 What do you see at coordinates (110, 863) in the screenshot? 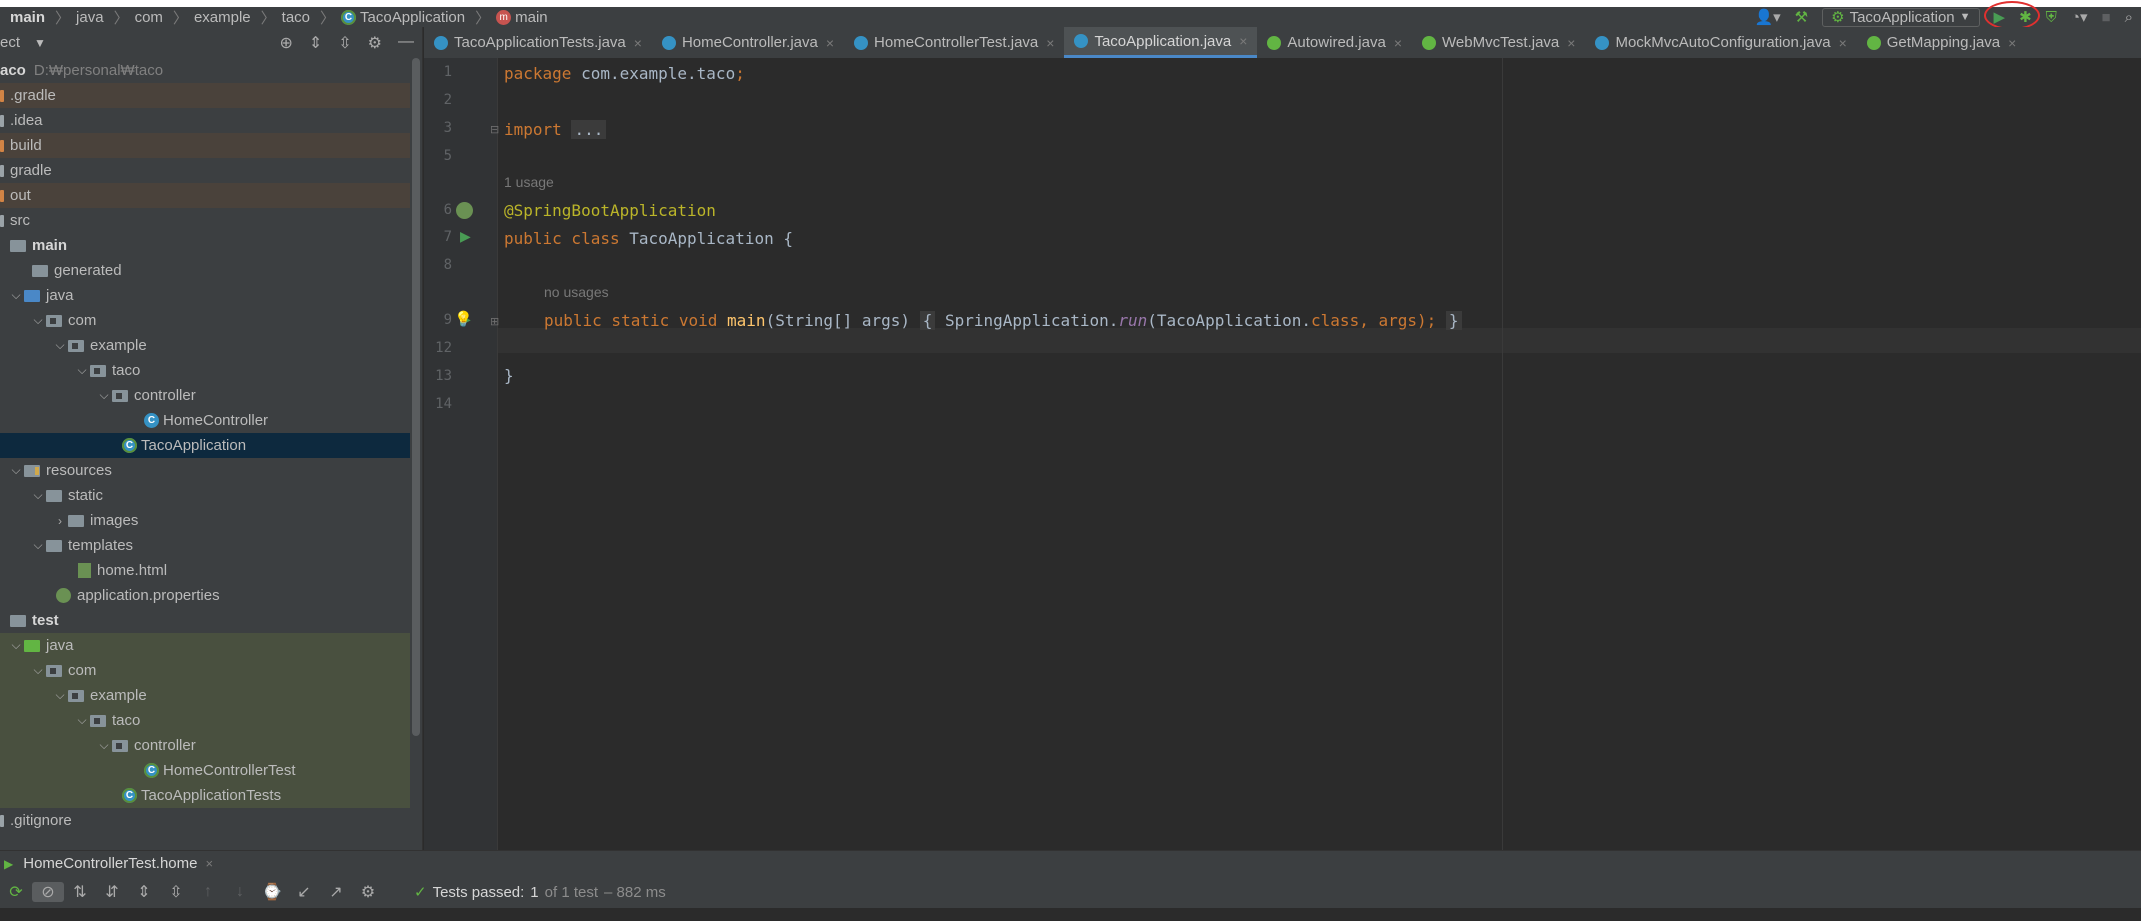
I see `run-tab-label: HomeControllerTest.home` at bounding box center [110, 863].